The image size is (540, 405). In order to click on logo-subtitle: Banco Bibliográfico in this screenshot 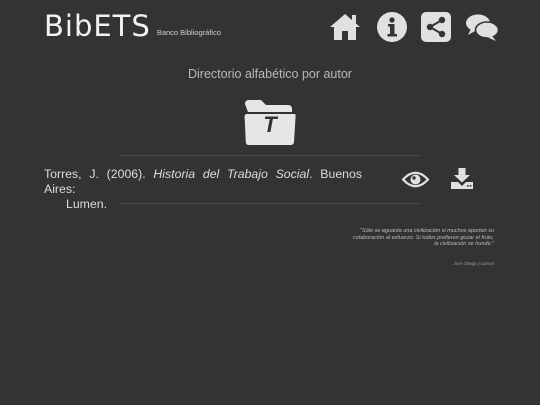, I will do `click(189, 32)`.